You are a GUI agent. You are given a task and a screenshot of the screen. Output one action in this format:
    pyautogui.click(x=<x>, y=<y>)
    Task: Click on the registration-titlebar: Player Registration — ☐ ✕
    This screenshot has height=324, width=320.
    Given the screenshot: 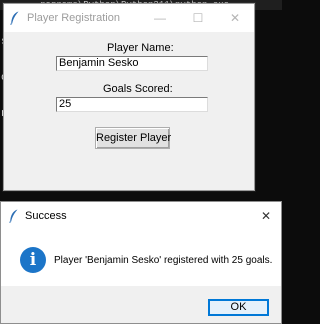 What is the action you would take?
    pyautogui.click(x=129, y=18)
    